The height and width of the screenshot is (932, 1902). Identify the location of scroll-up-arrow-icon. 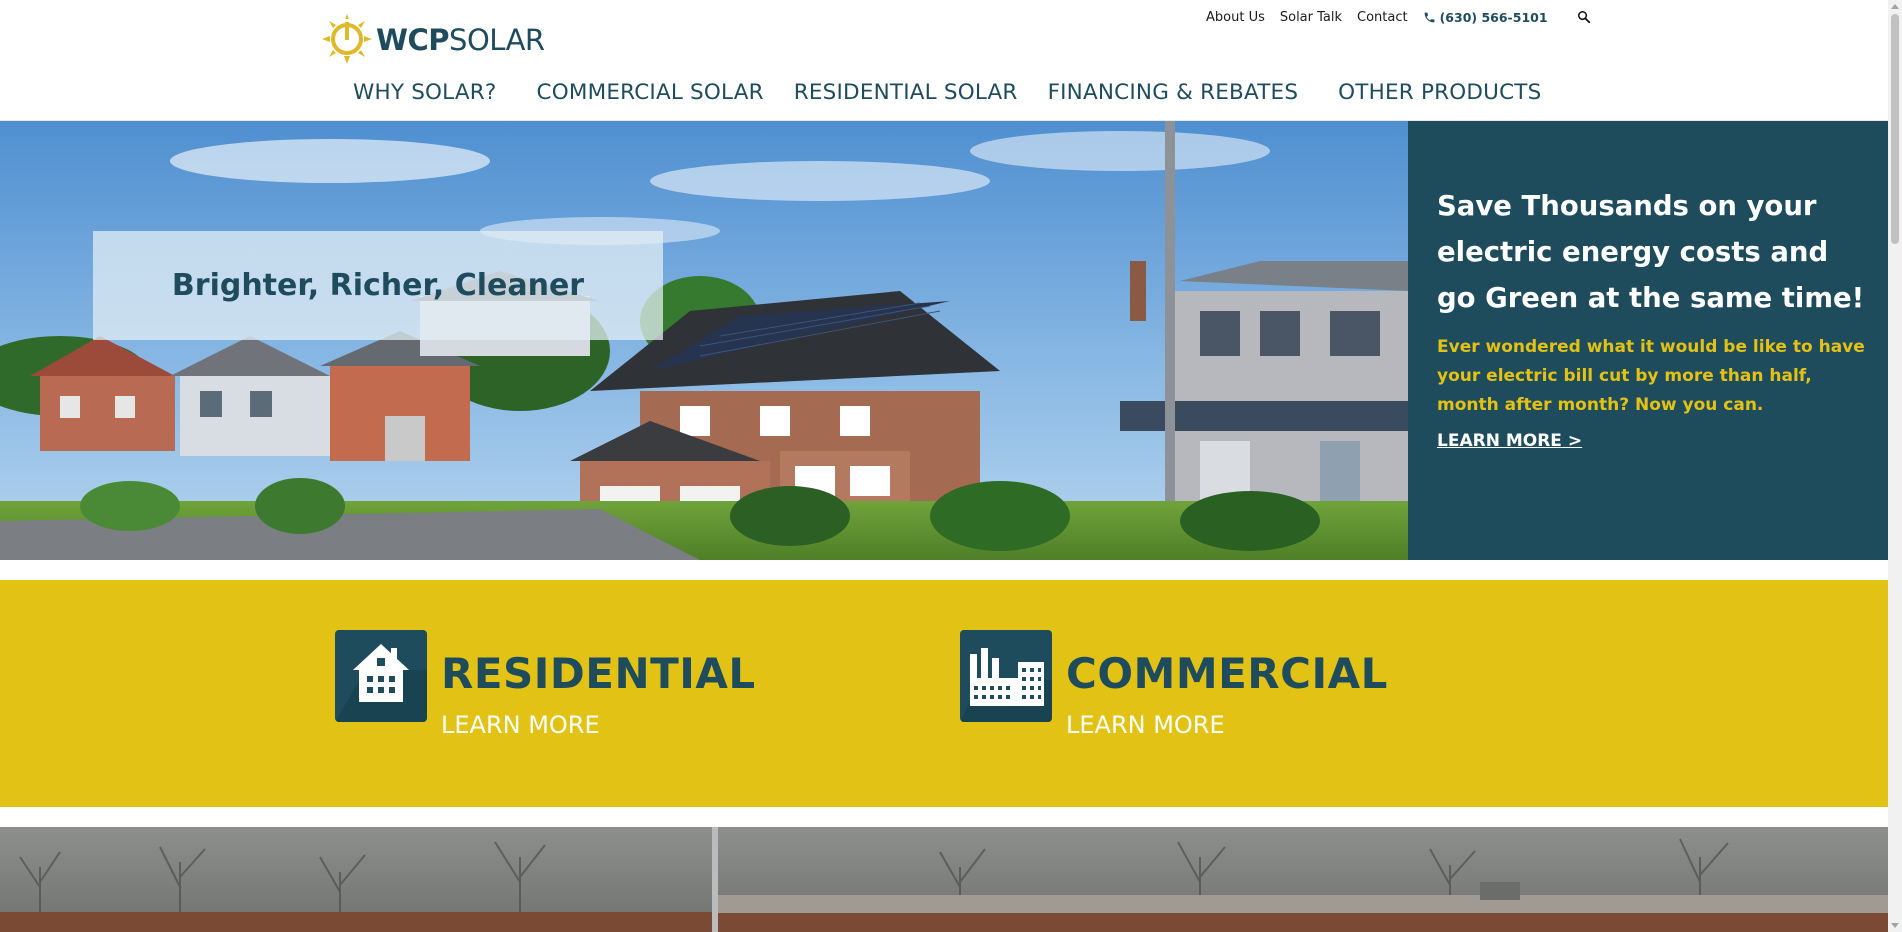
(1895, 6).